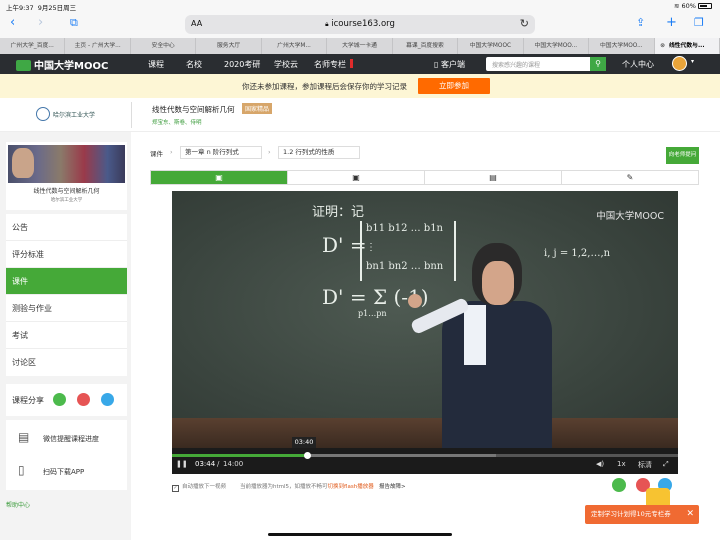 Image resolution: width=720 pixels, height=540 pixels. Describe the element at coordinates (233, 464) in the screenshot. I see `duration: 14:00` at that location.